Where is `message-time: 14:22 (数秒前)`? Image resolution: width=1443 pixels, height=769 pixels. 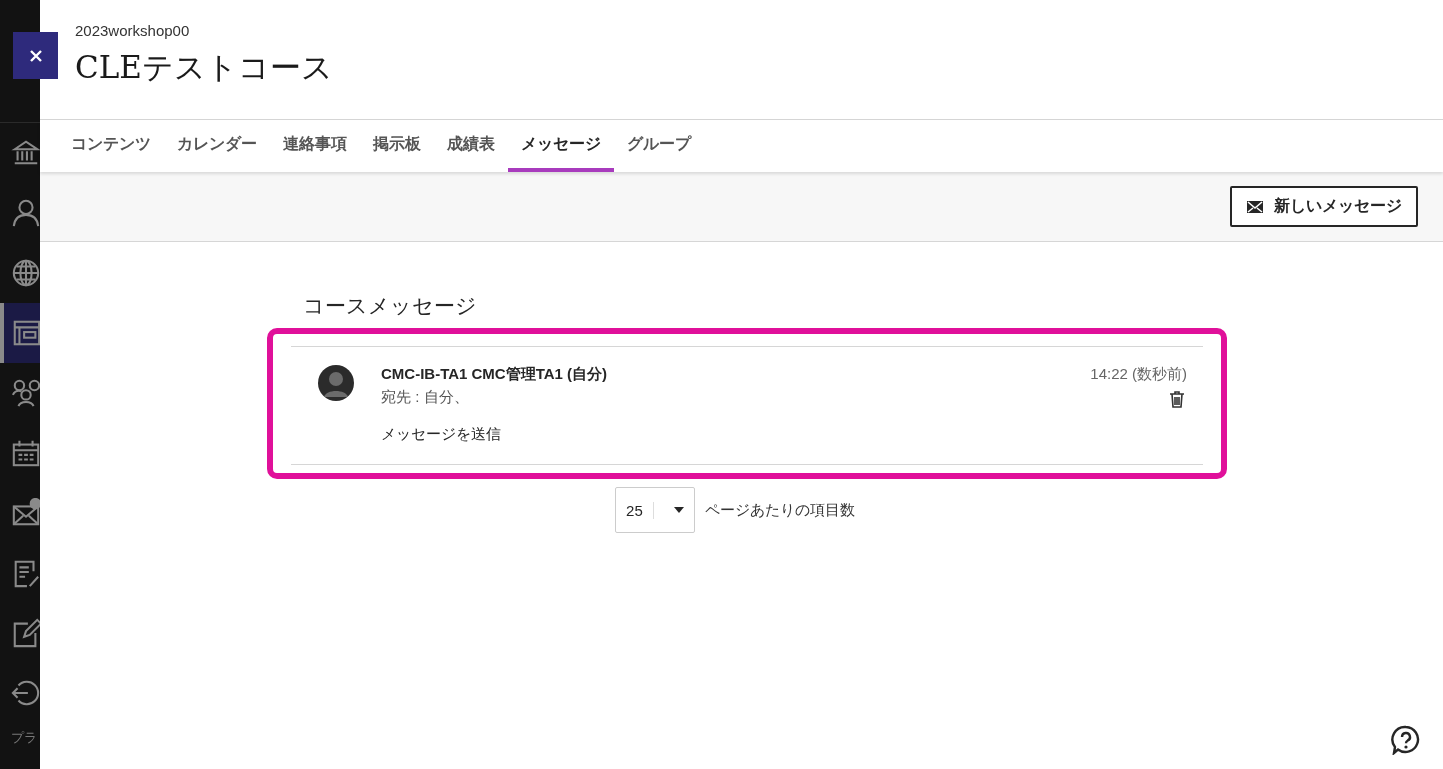
message-time: 14:22 (数秒前) is located at coordinates (1138, 374).